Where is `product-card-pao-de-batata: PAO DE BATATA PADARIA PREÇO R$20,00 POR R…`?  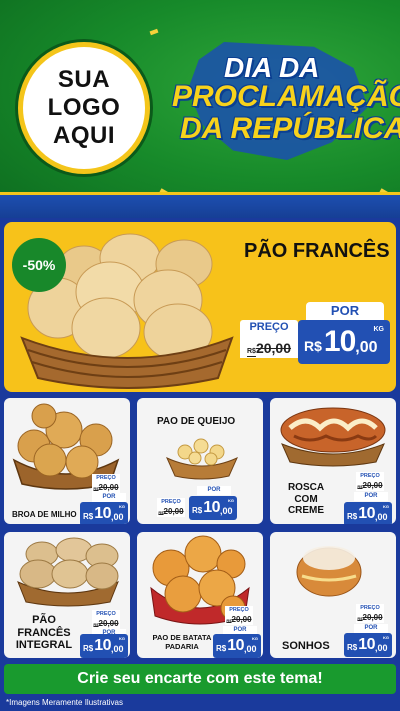
product-card-pao-de-batata: PAO DE BATATA PADARIA PREÇO R$20,00 POR R… is located at coordinates (200, 595).